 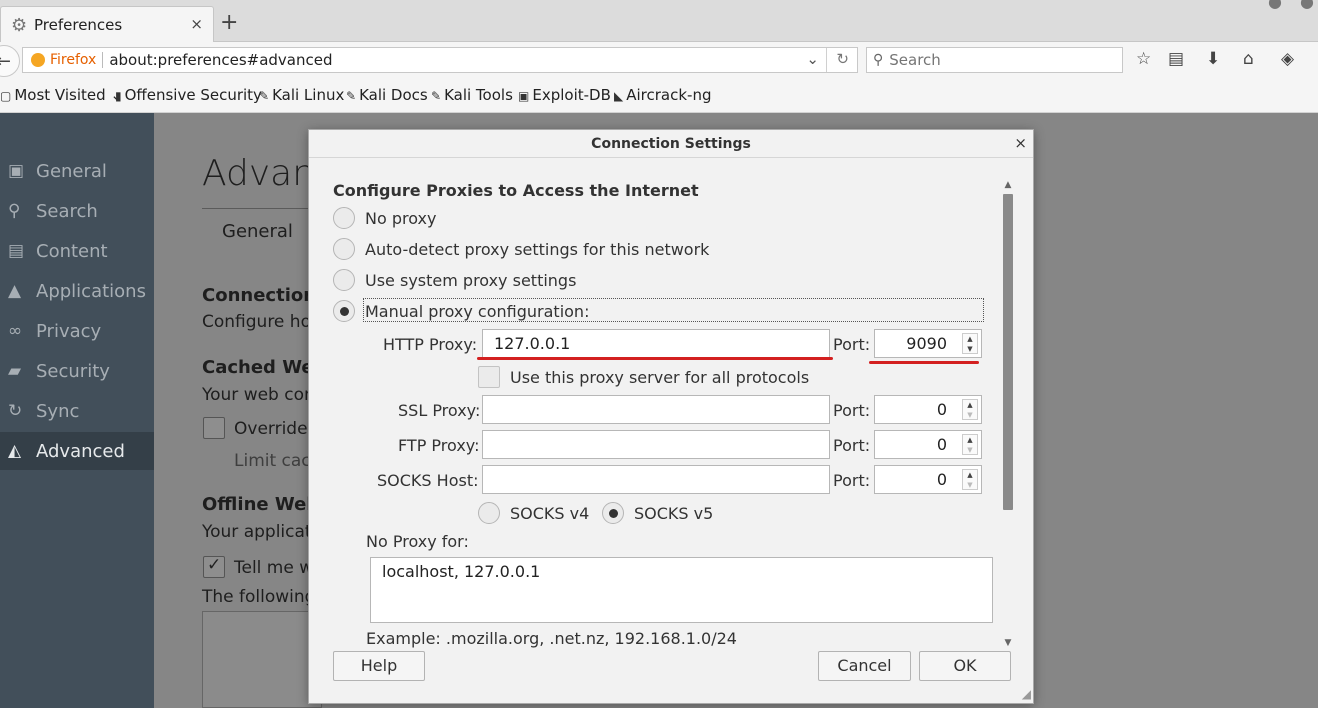 I want to click on bookmark-kali-tools: ✎ Kali Tools, so click(x=472, y=95).